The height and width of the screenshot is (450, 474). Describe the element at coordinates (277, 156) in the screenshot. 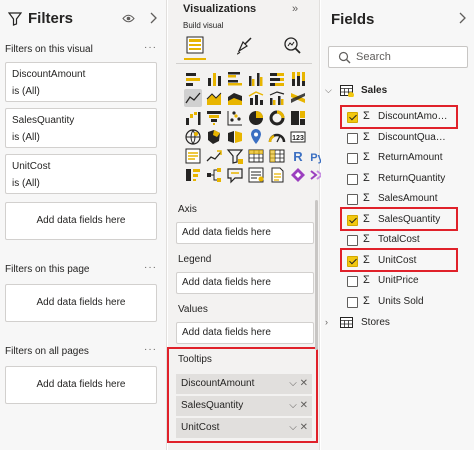

I see `matrix-icon` at that location.